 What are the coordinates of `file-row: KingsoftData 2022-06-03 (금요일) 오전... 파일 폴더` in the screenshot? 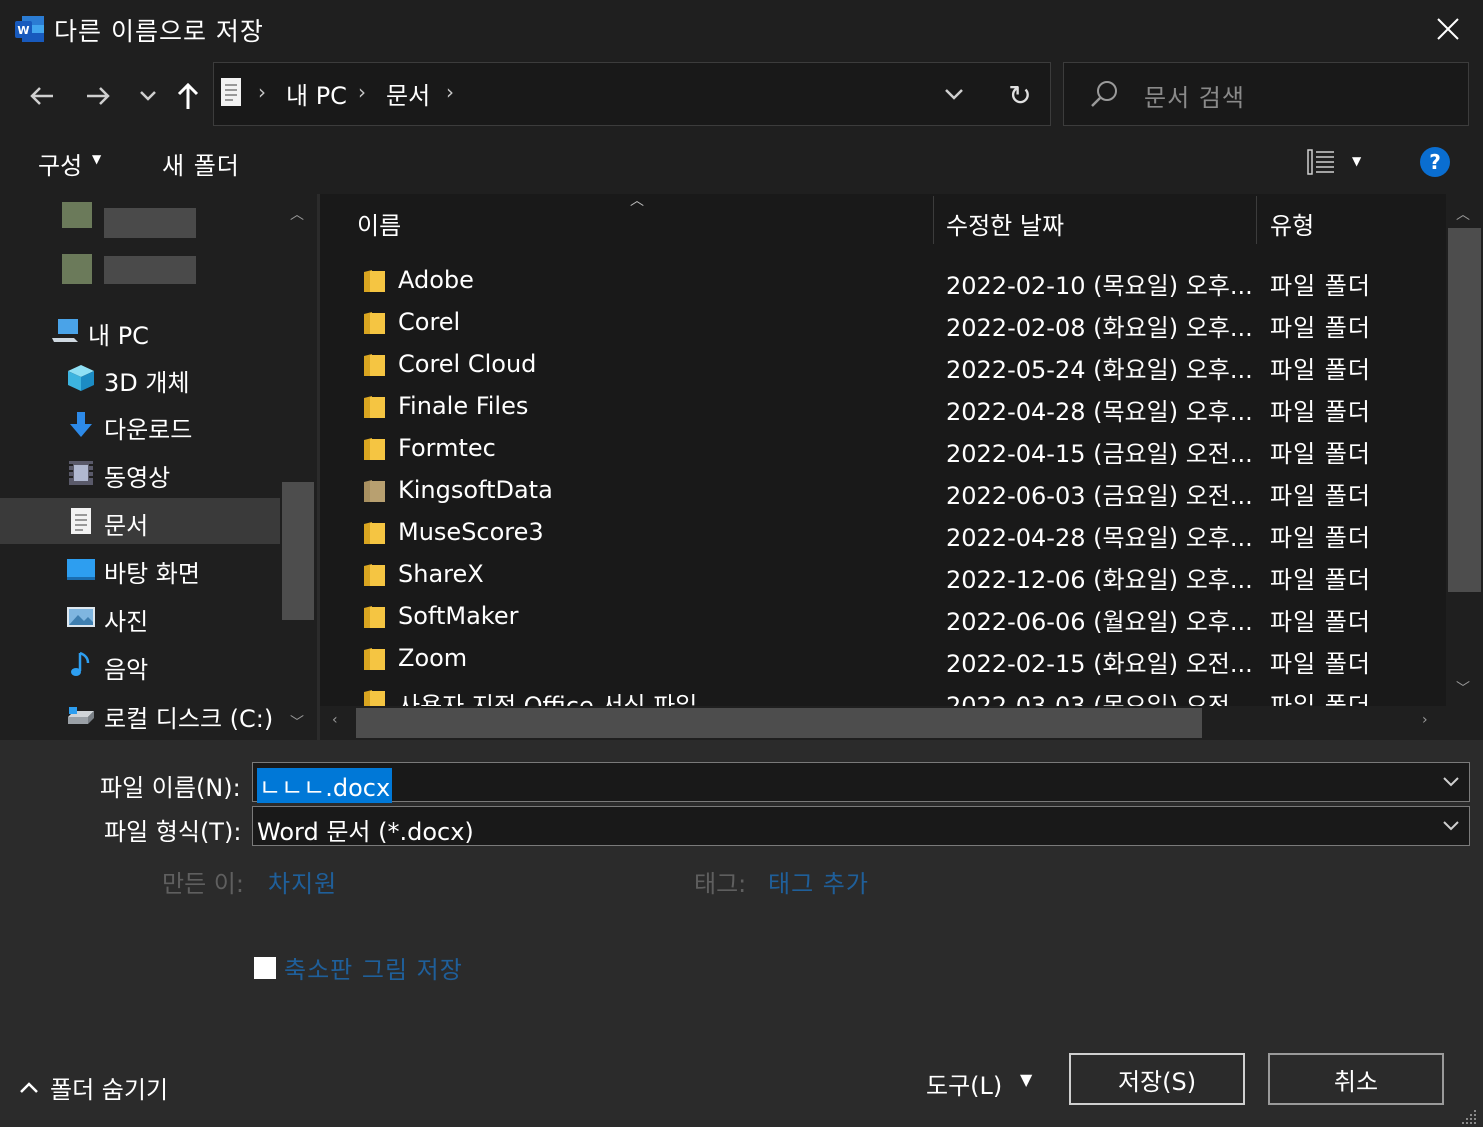 It's located at (883, 491).